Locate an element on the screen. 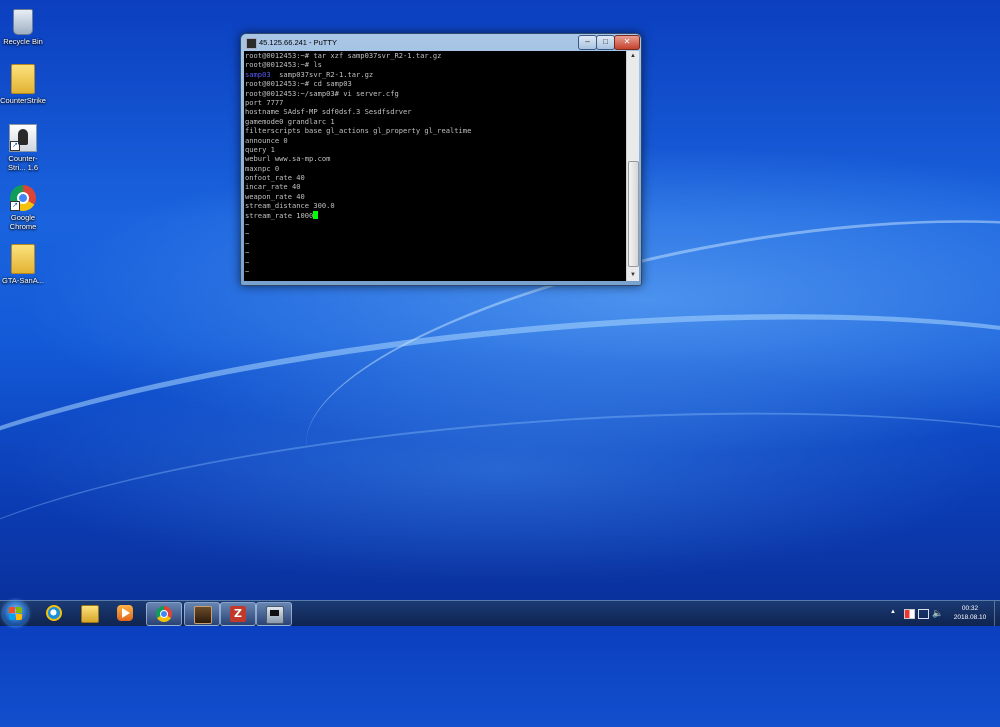 The image size is (1000, 727). vertical-scrollbar: ▲ ▼ is located at coordinates (632, 166).